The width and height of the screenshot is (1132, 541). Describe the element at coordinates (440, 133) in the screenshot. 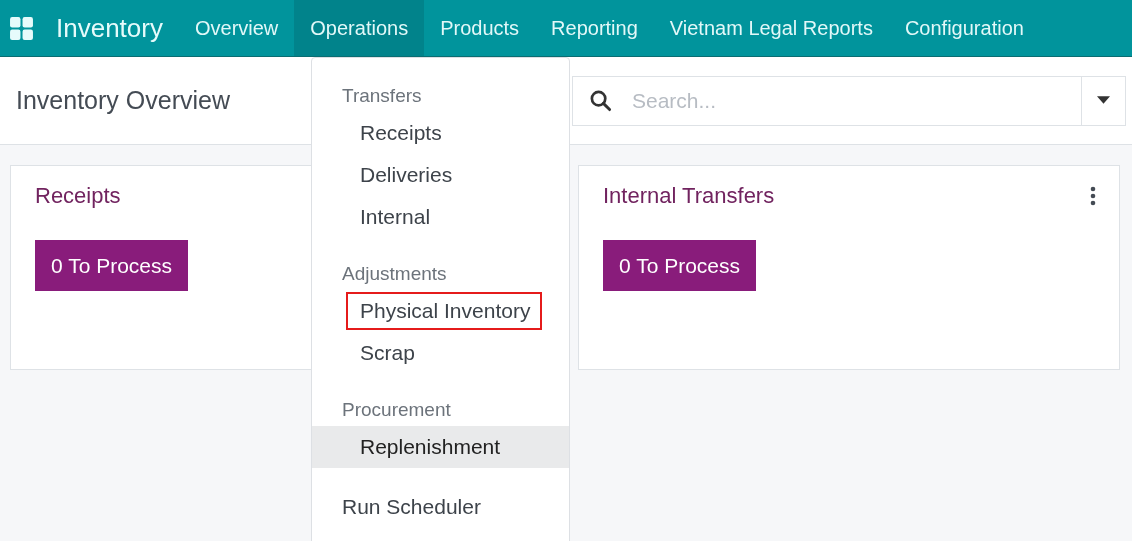

I see `menu-item: Receipts` at that location.